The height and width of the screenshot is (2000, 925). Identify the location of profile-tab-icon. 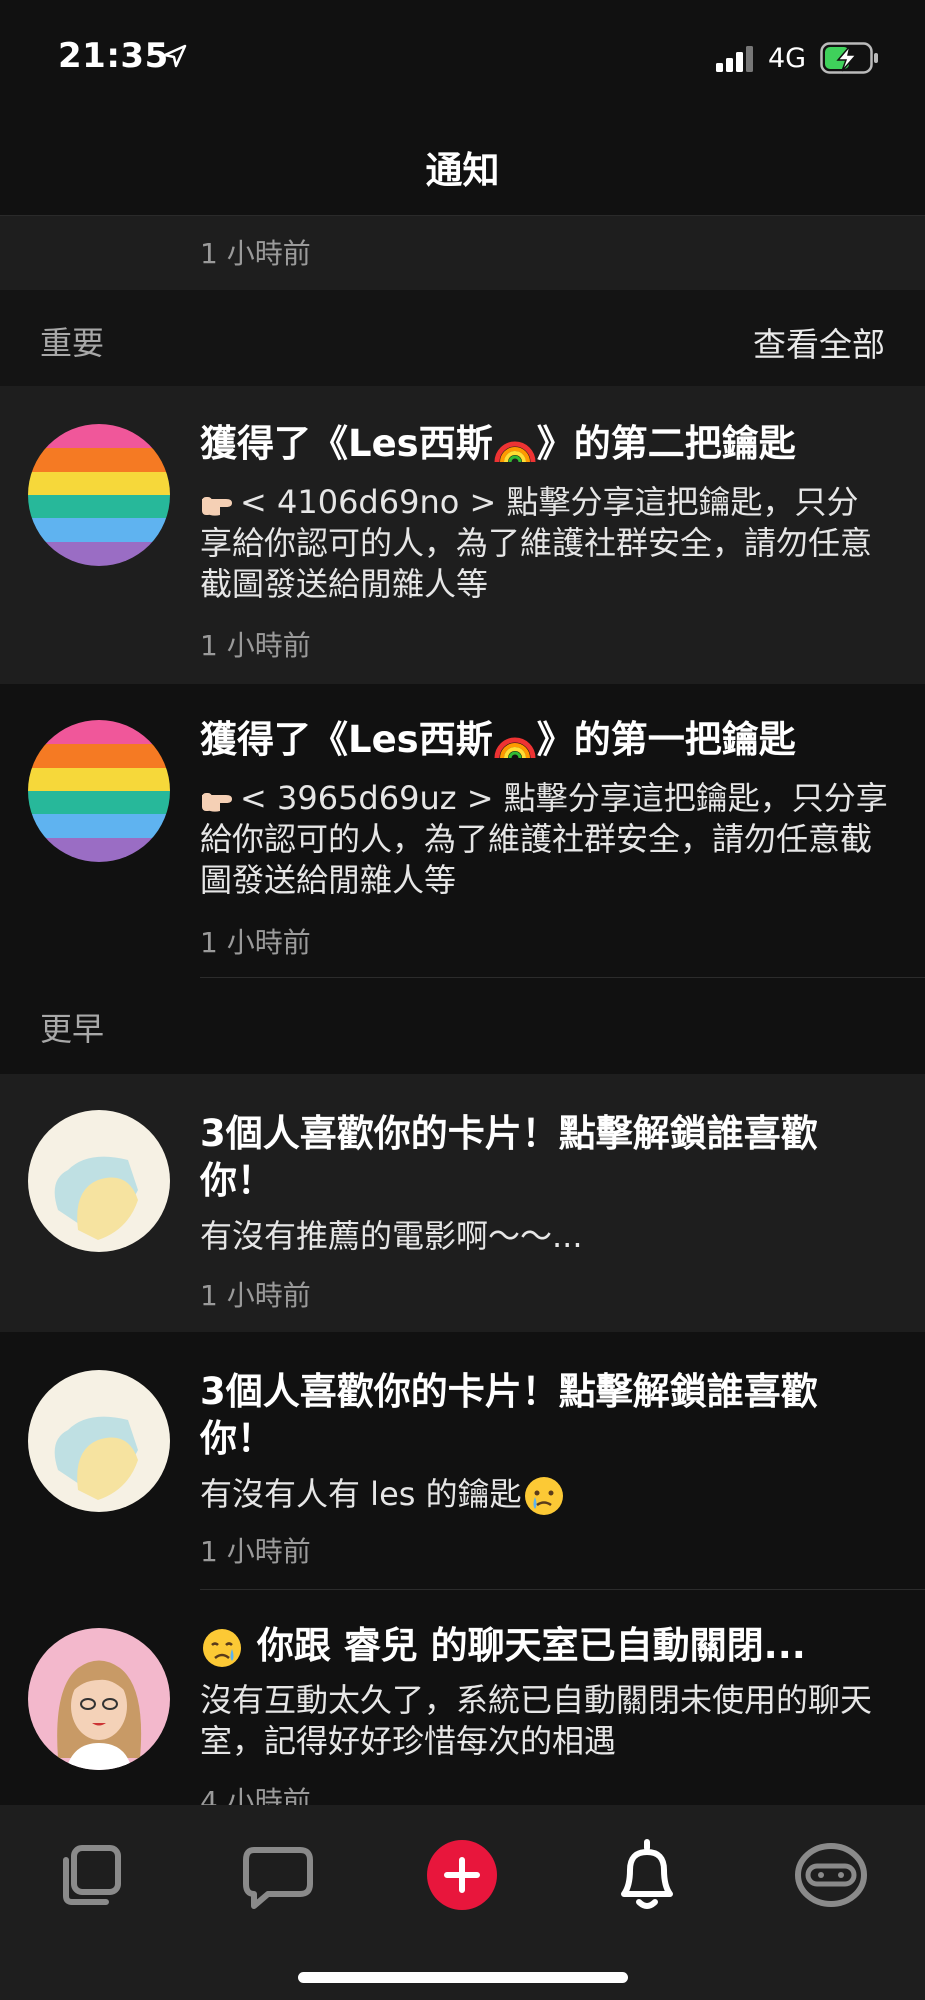
(831, 1875).